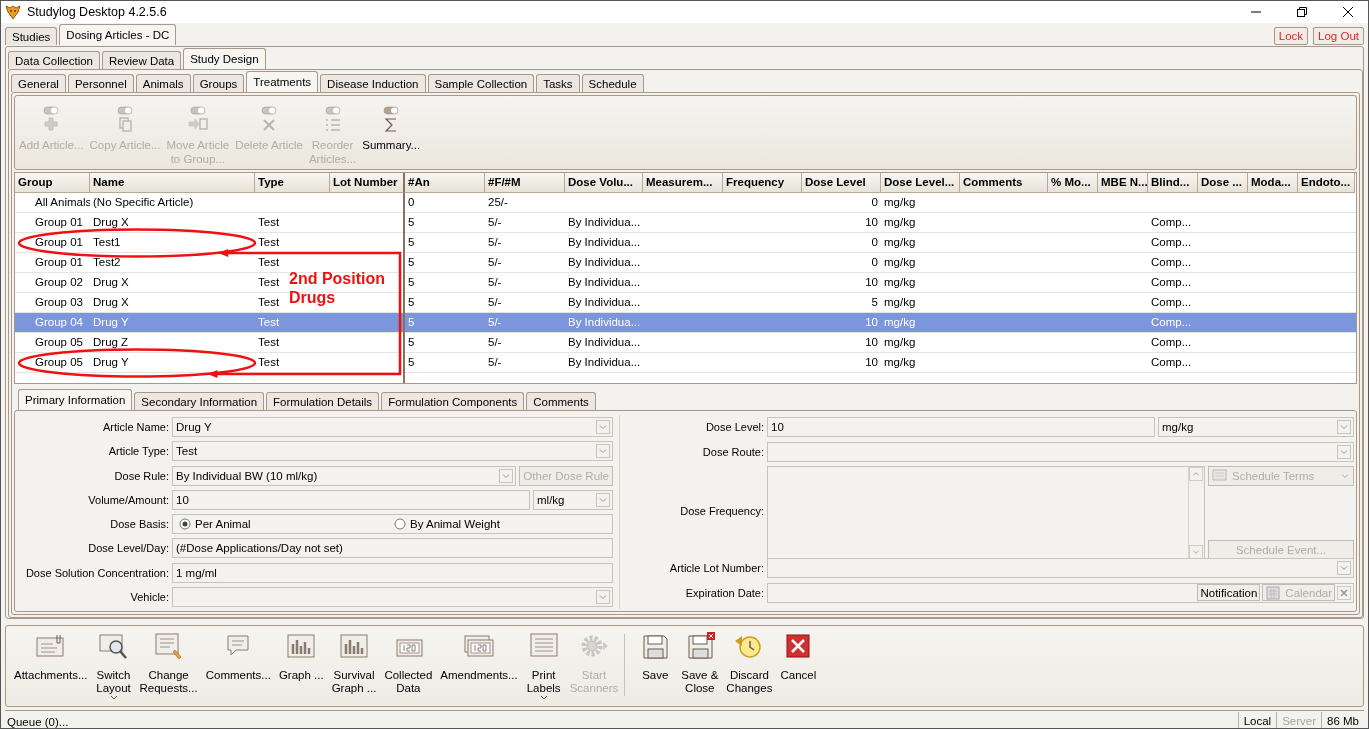 This screenshot has width=1369, height=729. Describe the element at coordinates (100, 83) in the screenshot. I see `tab: Personnel` at that location.